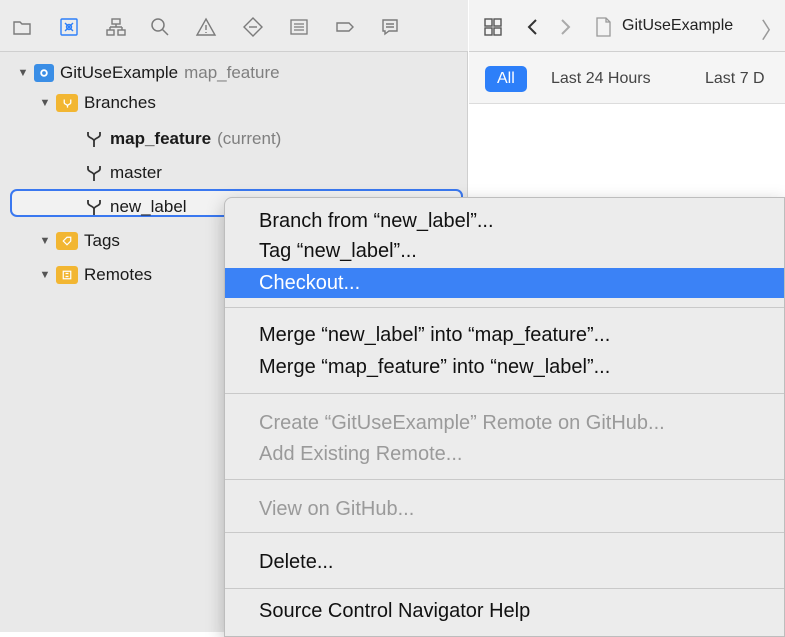  Describe the element at coordinates (67, 275) in the screenshot. I see `remotes-folder-icon` at that location.